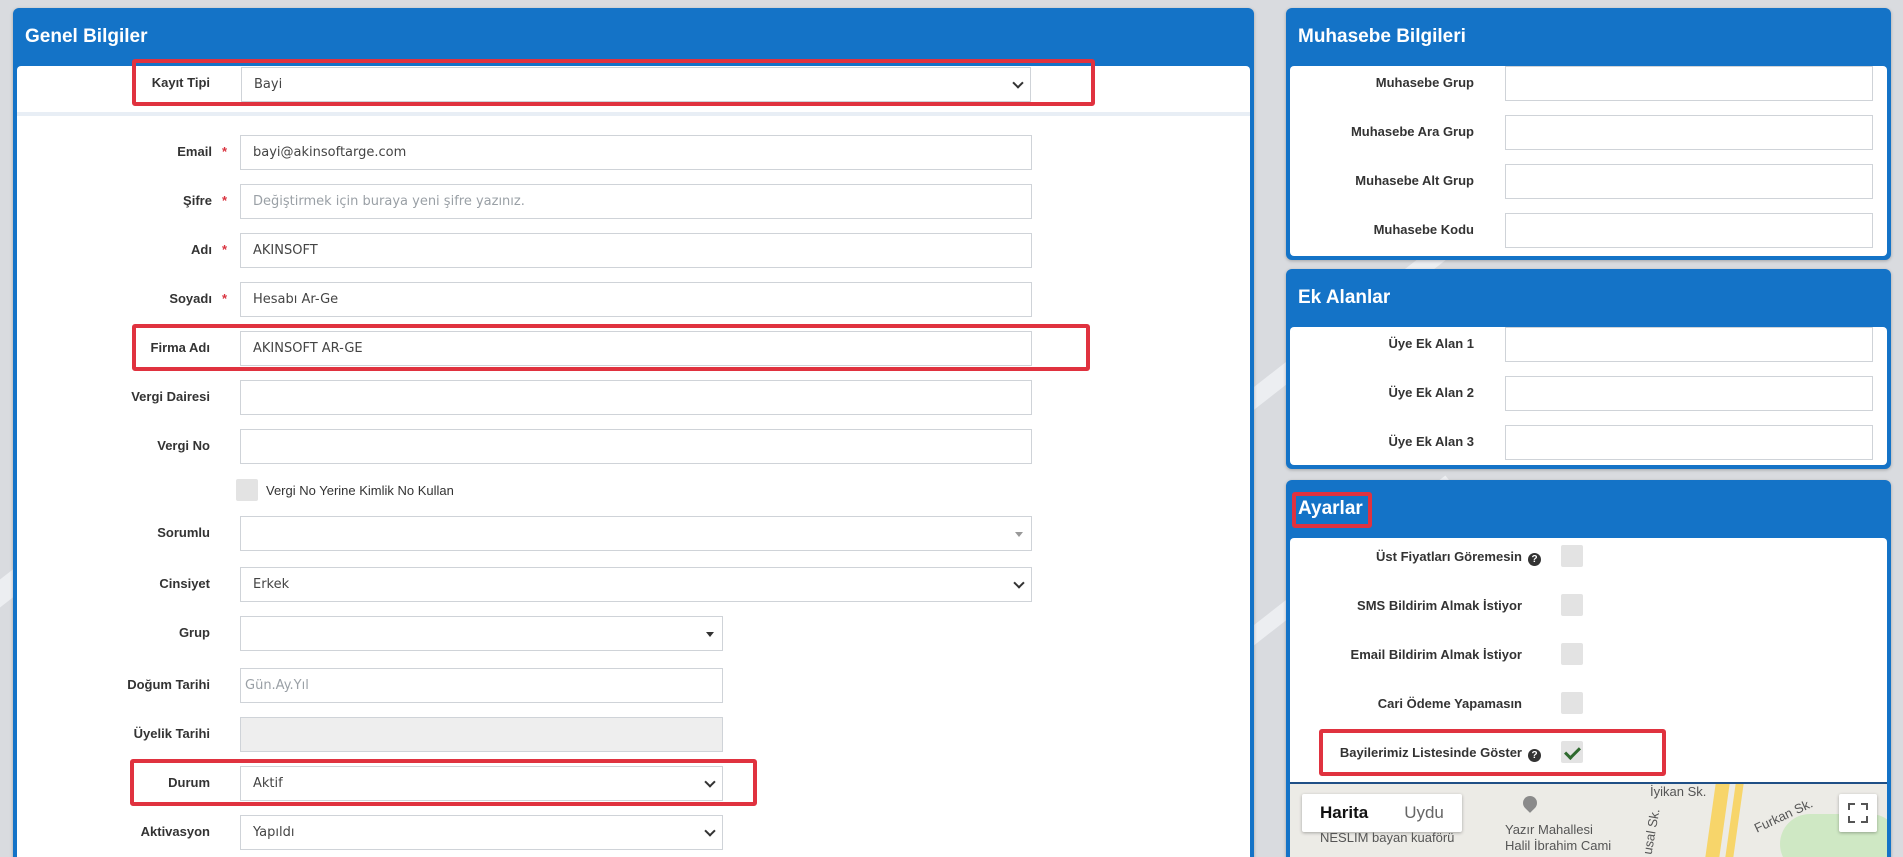 This screenshot has width=1903, height=857. What do you see at coordinates (1689, 442) in the screenshot?
I see `extra-field-3-input` at bounding box center [1689, 442].